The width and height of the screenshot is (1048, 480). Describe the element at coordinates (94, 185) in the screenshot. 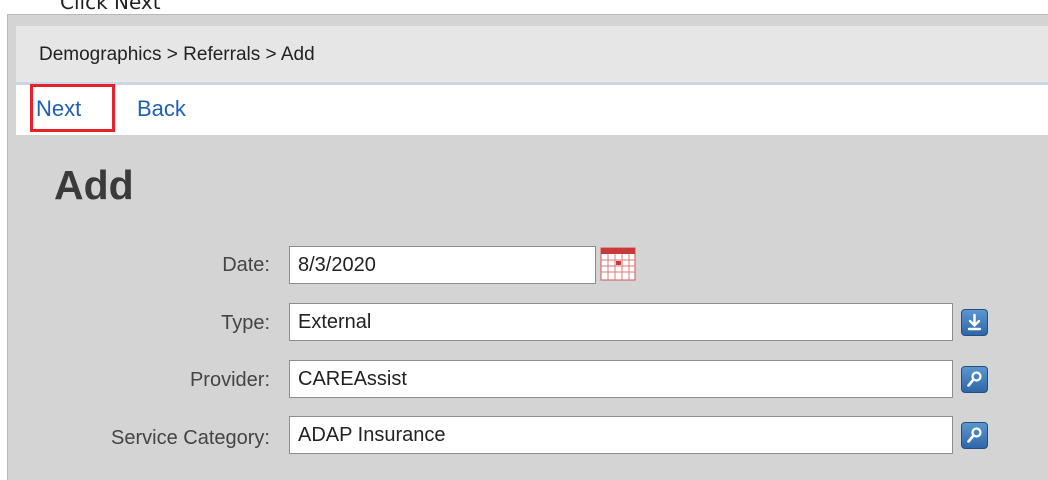

I see `page-title: Add` at that location.